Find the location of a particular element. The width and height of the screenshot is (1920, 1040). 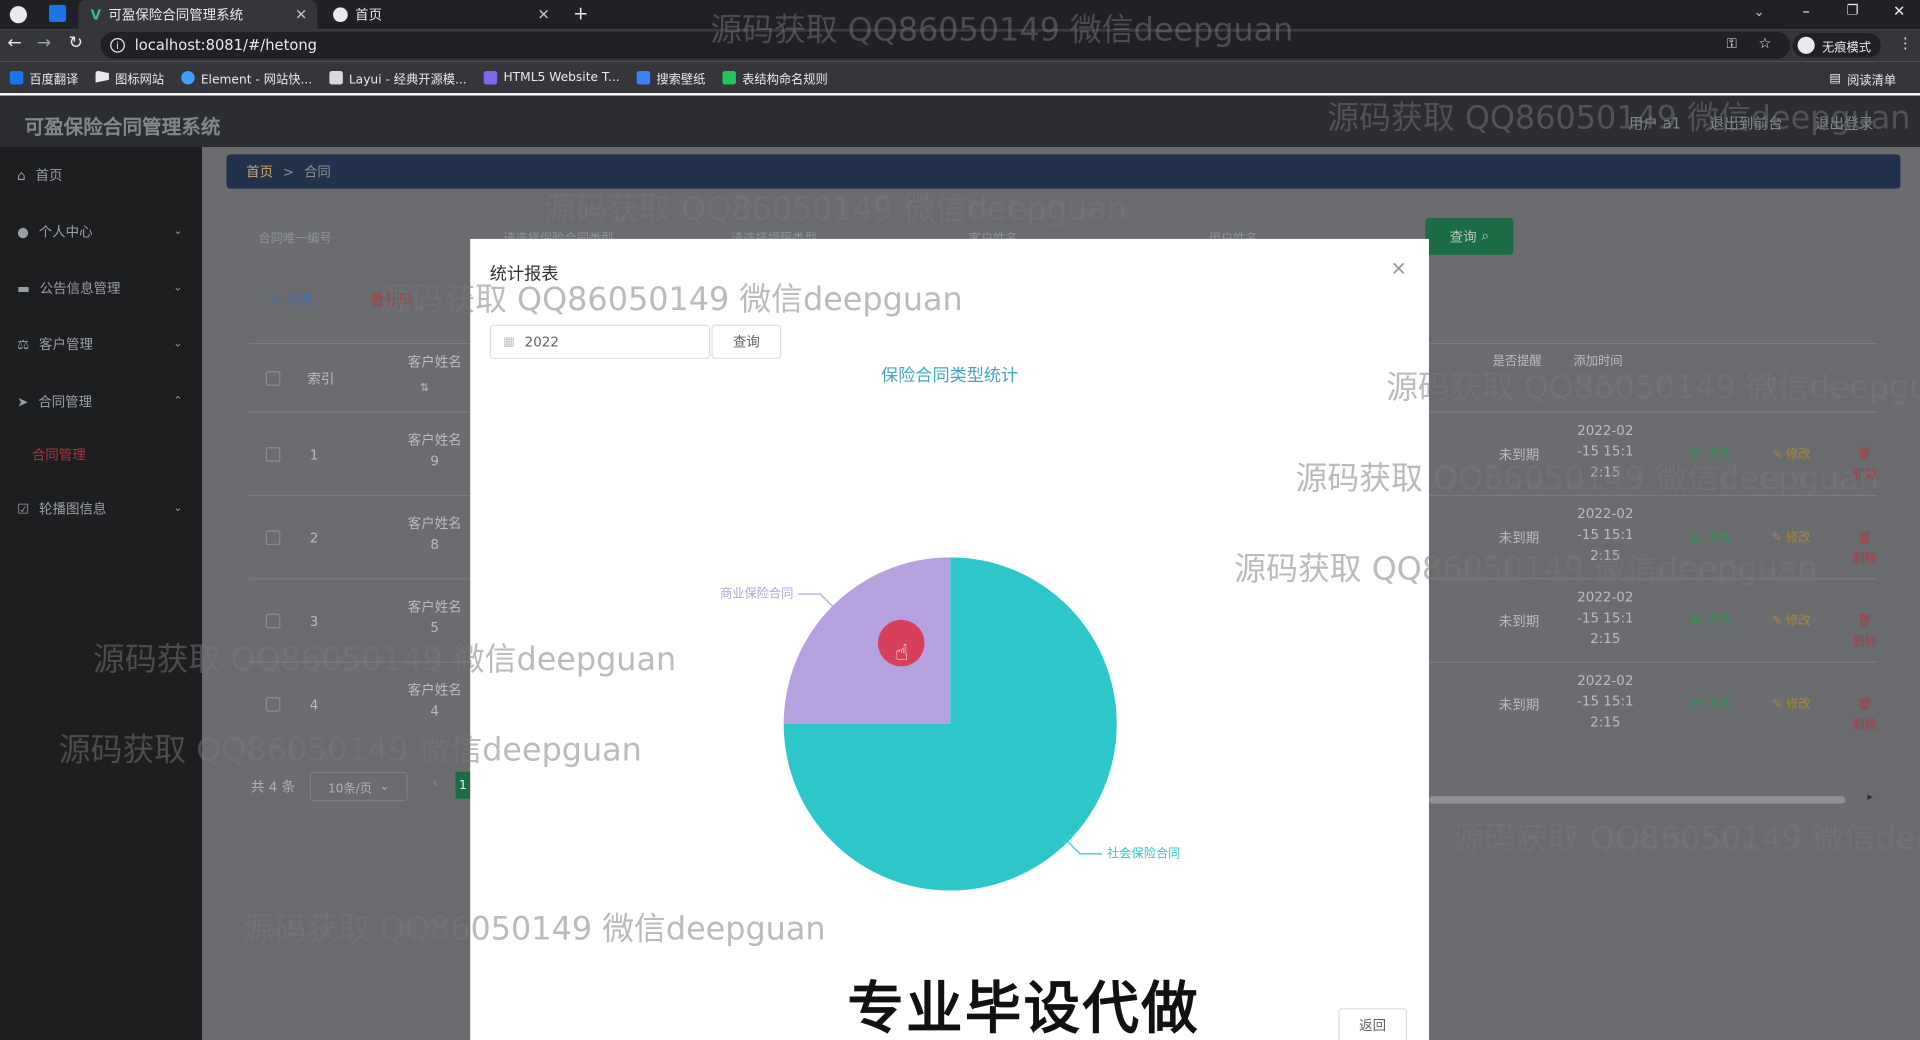

notice-icon: ▬ is located at coordinates (23, 287).